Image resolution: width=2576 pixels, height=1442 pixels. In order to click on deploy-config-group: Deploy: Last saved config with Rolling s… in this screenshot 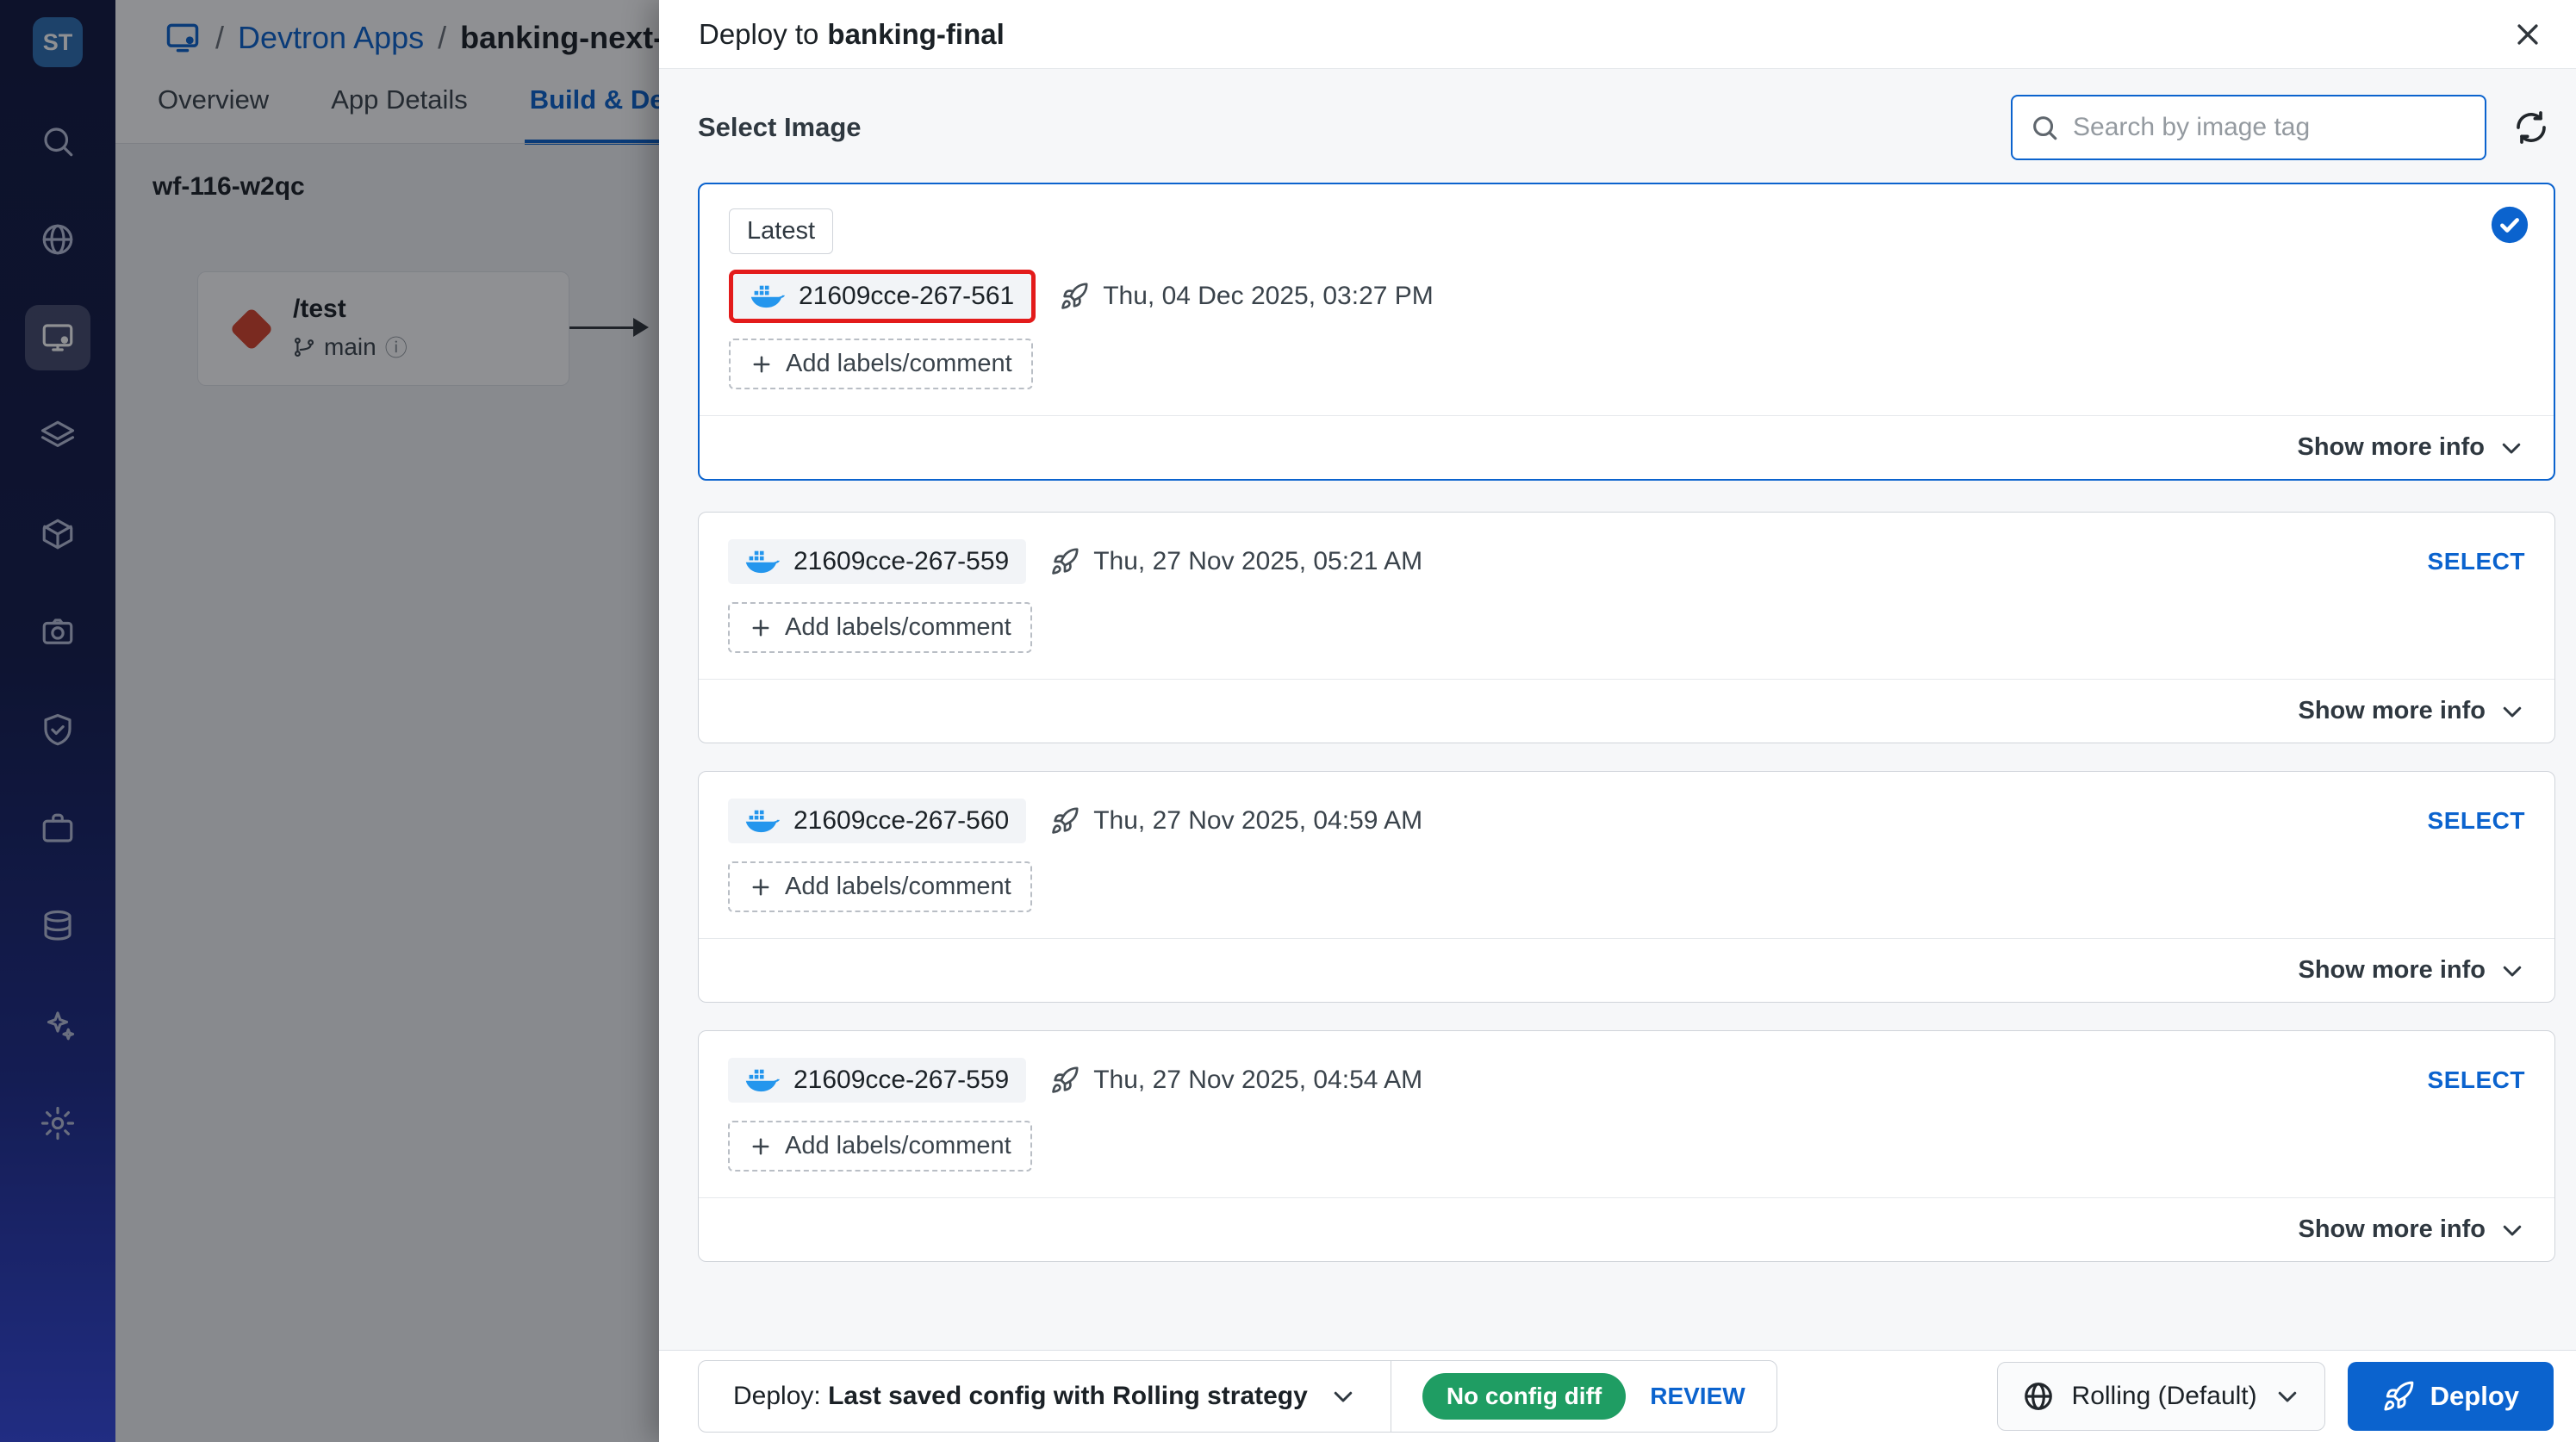, I will do `click(1238, 1396)`.